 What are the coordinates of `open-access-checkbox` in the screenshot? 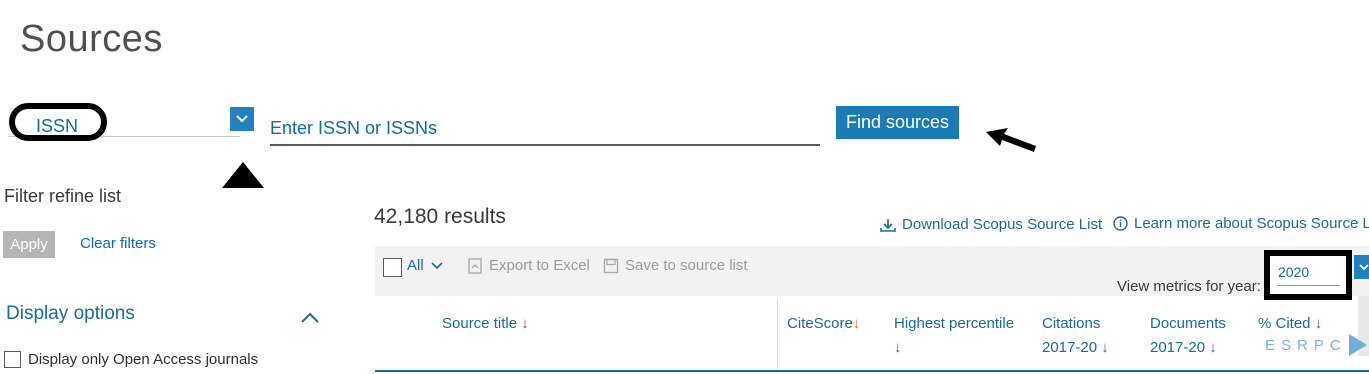 It's located at (12, 359).